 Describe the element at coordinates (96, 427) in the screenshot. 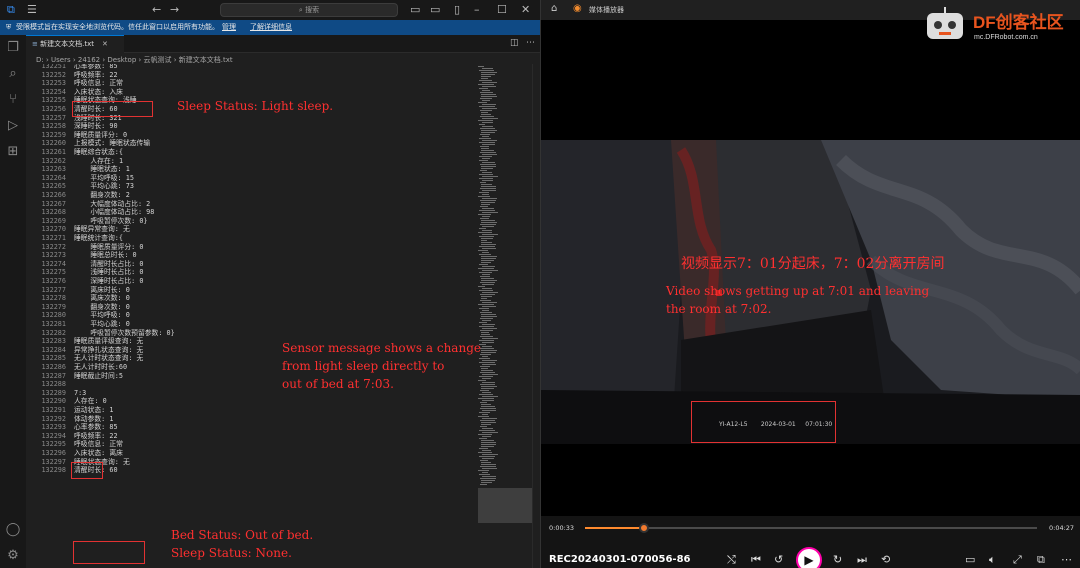

I see `line-text: 心率参数: 85` at that location.